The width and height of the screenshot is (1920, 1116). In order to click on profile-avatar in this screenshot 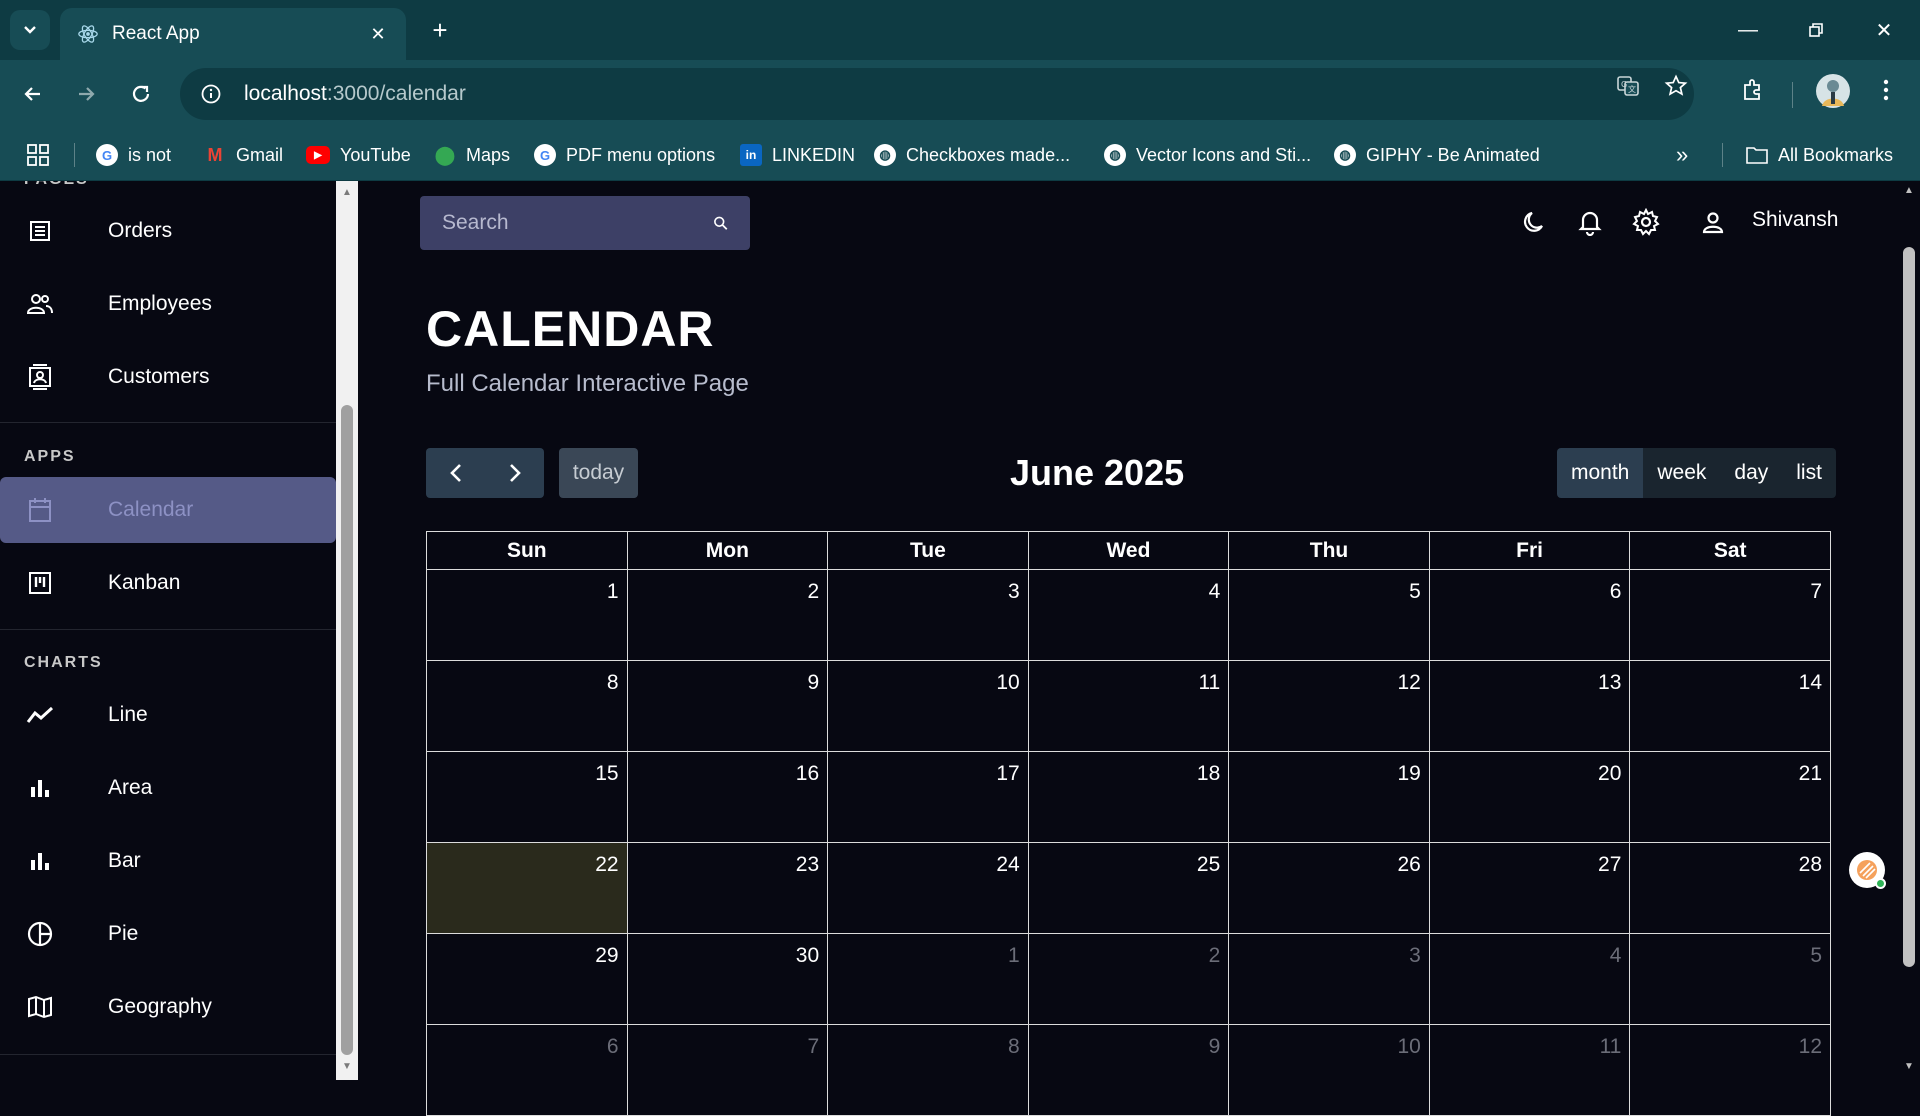, I will do `click(1833, 91)`.